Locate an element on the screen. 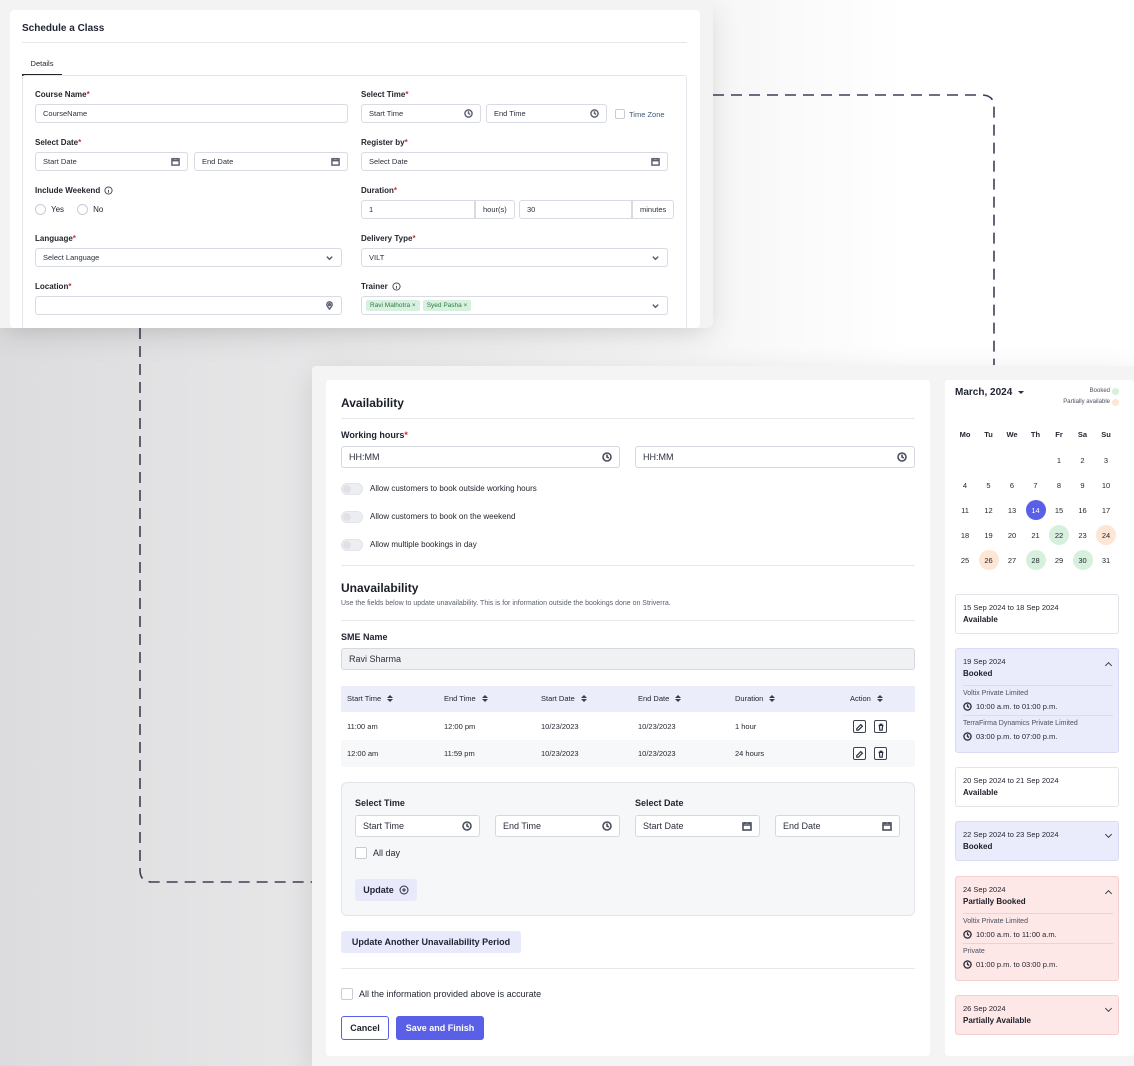  calendar-day: 20 is located at coordinates (1012, 535).